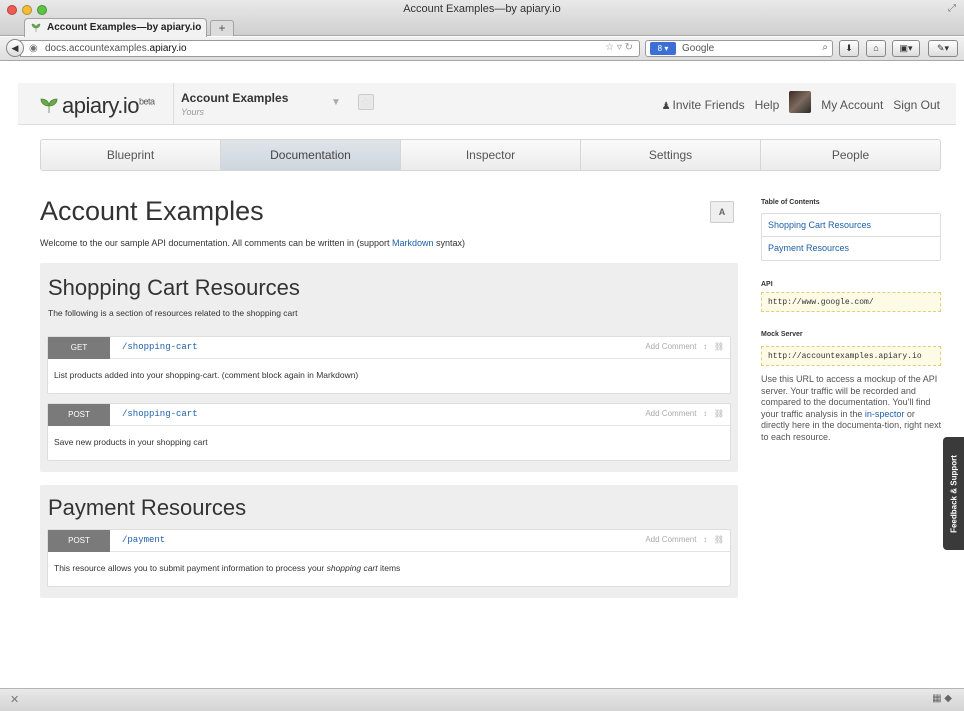  Describe the element at coordinates (147, 101) in the screenshot. I see `logo-beta: beta` at that location.